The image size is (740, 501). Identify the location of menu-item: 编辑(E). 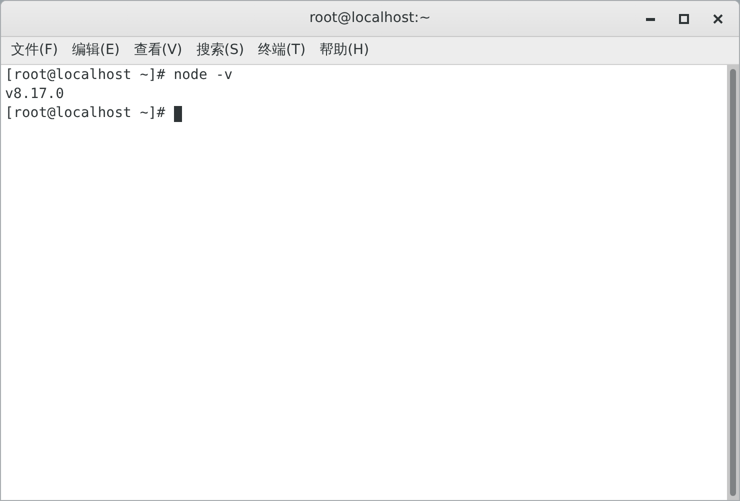
(96, 50).